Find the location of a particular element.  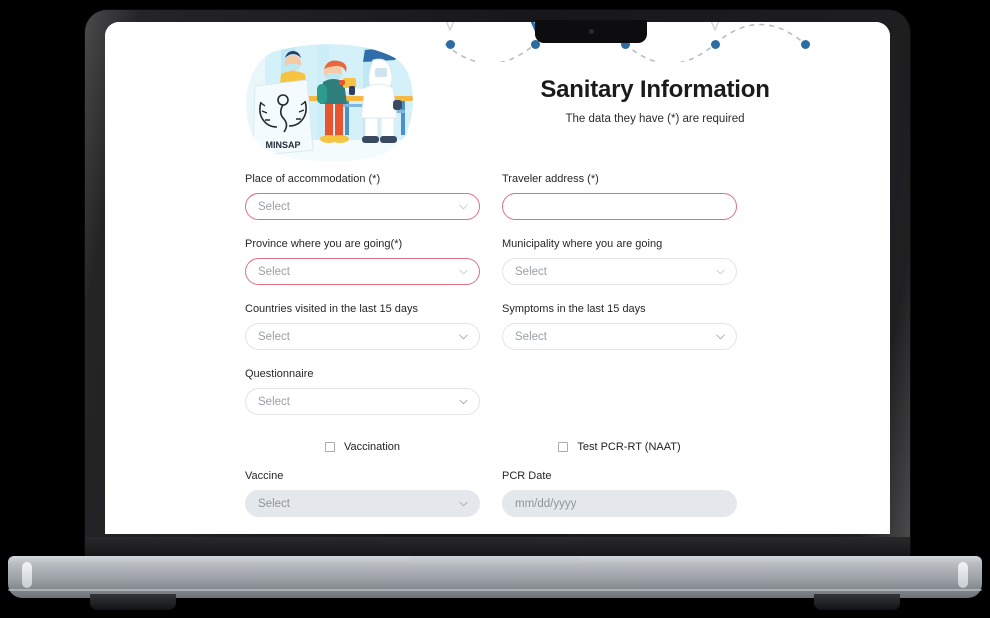

laptop-camera-notch is located at coordinates (591, 31).